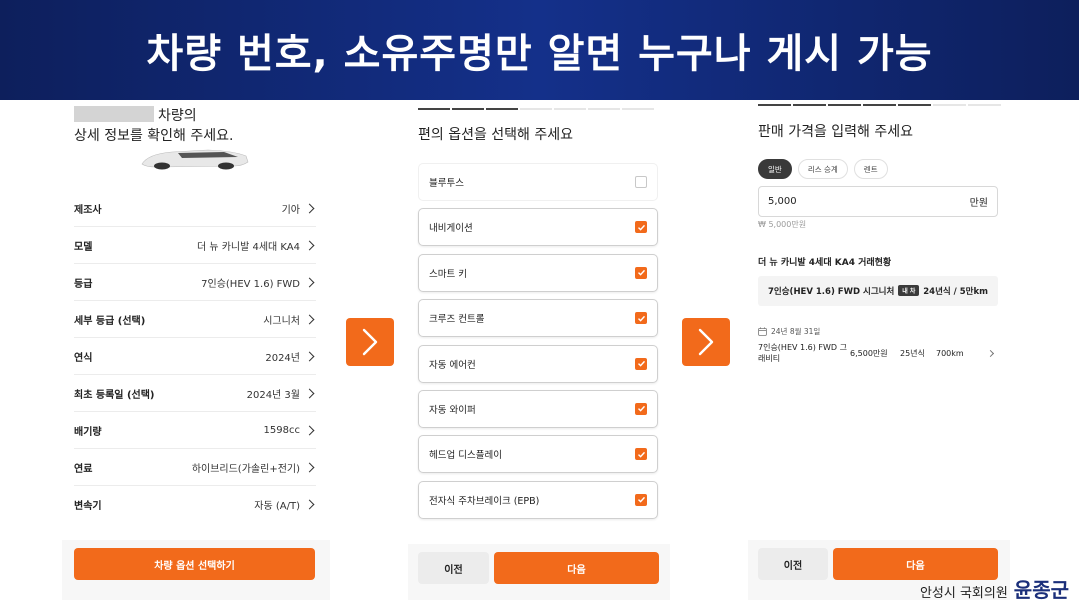  Describe the element at coordinates (195, 159) in the screenshot. I see `car-image` at that location.